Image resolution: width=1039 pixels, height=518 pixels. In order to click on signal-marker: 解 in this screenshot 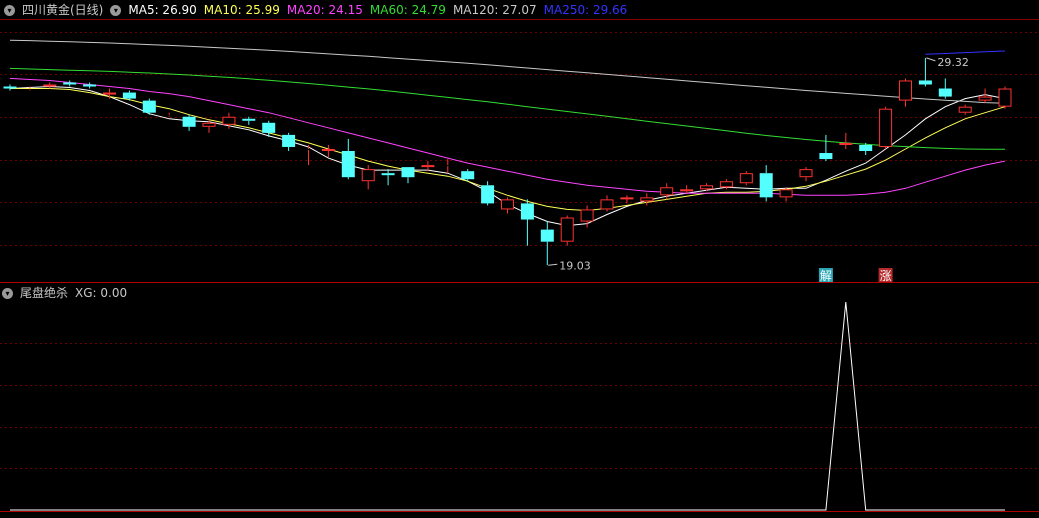, I will do `click(825, 275)`.